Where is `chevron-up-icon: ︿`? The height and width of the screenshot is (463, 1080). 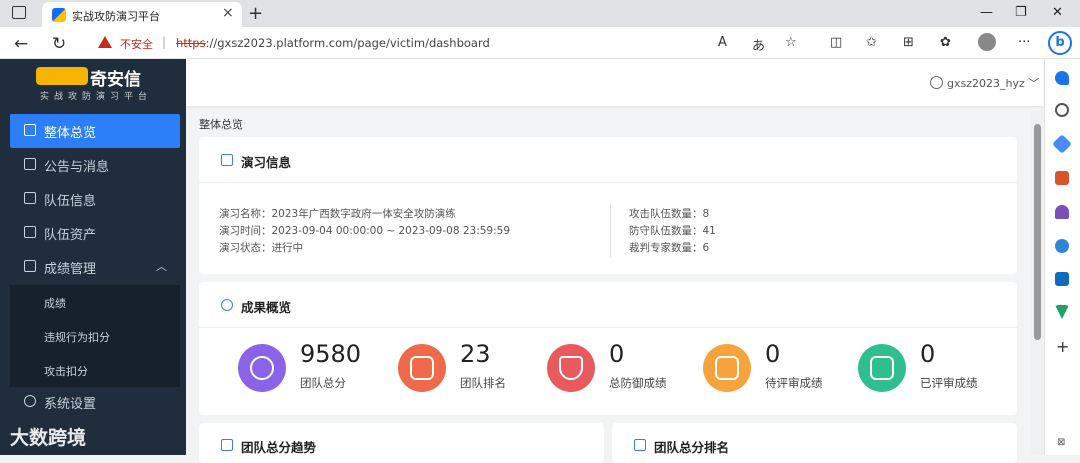
chevron-up-icon: ︿ is located at coordinates (161, 266).